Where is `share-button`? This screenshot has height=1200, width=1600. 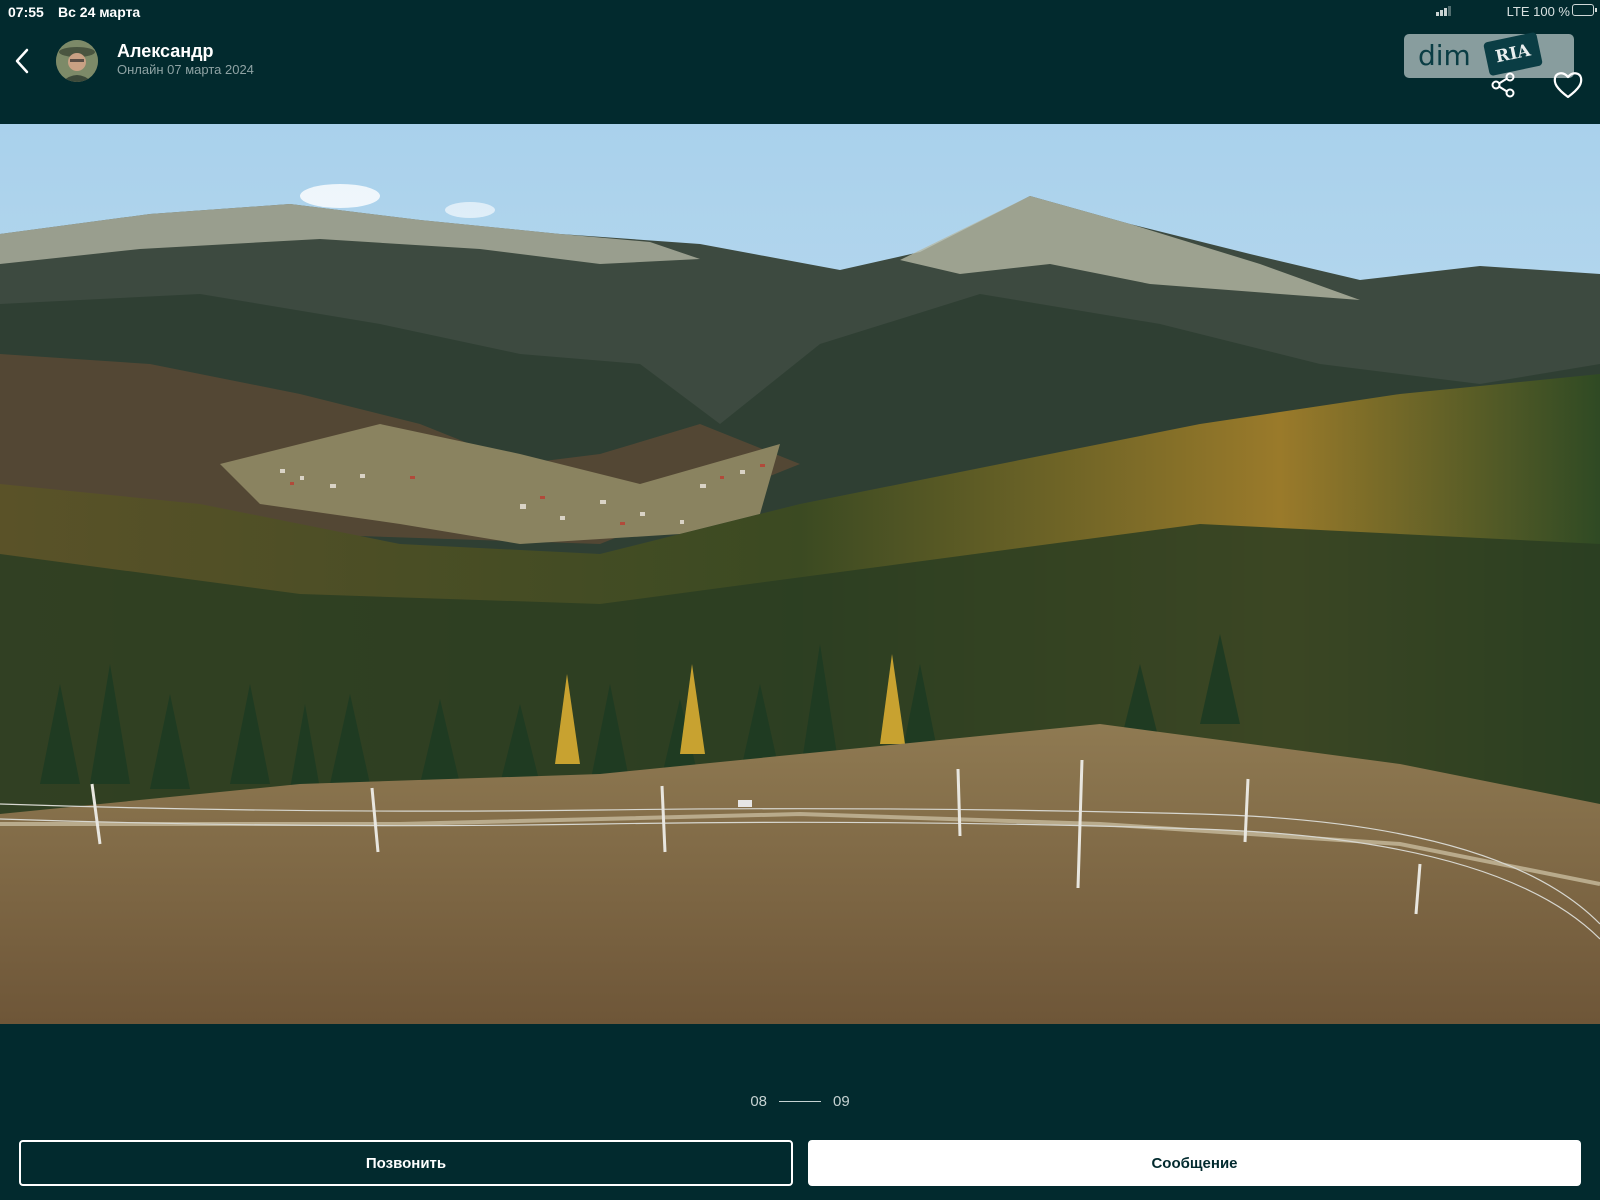 share-button is located at coordinates (1503, 85).